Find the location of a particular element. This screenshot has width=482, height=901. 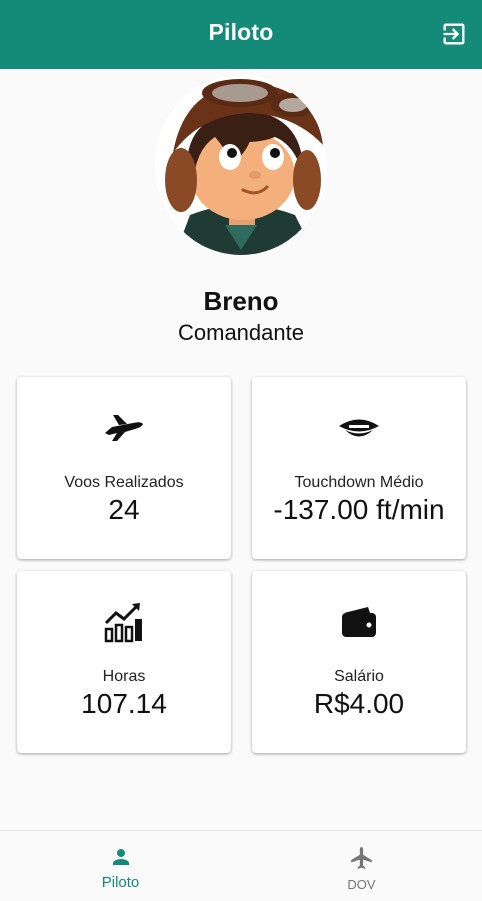

page-title: Piloto is located at coordinates (241, 32).